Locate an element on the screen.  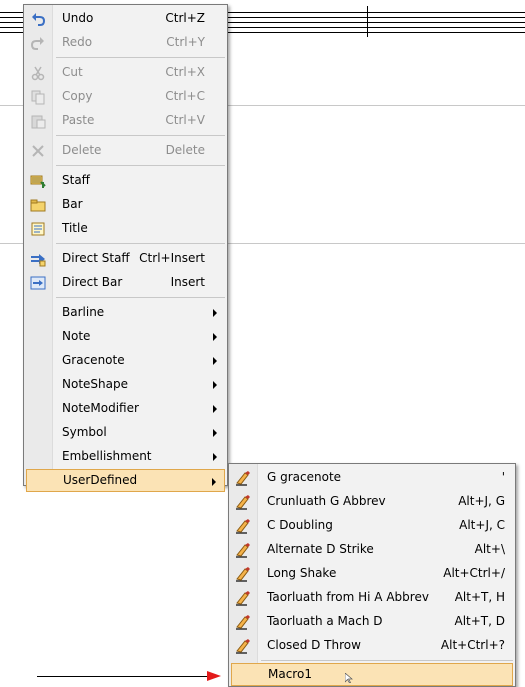
direct-bar-icon is located at coordinates (38, 283).